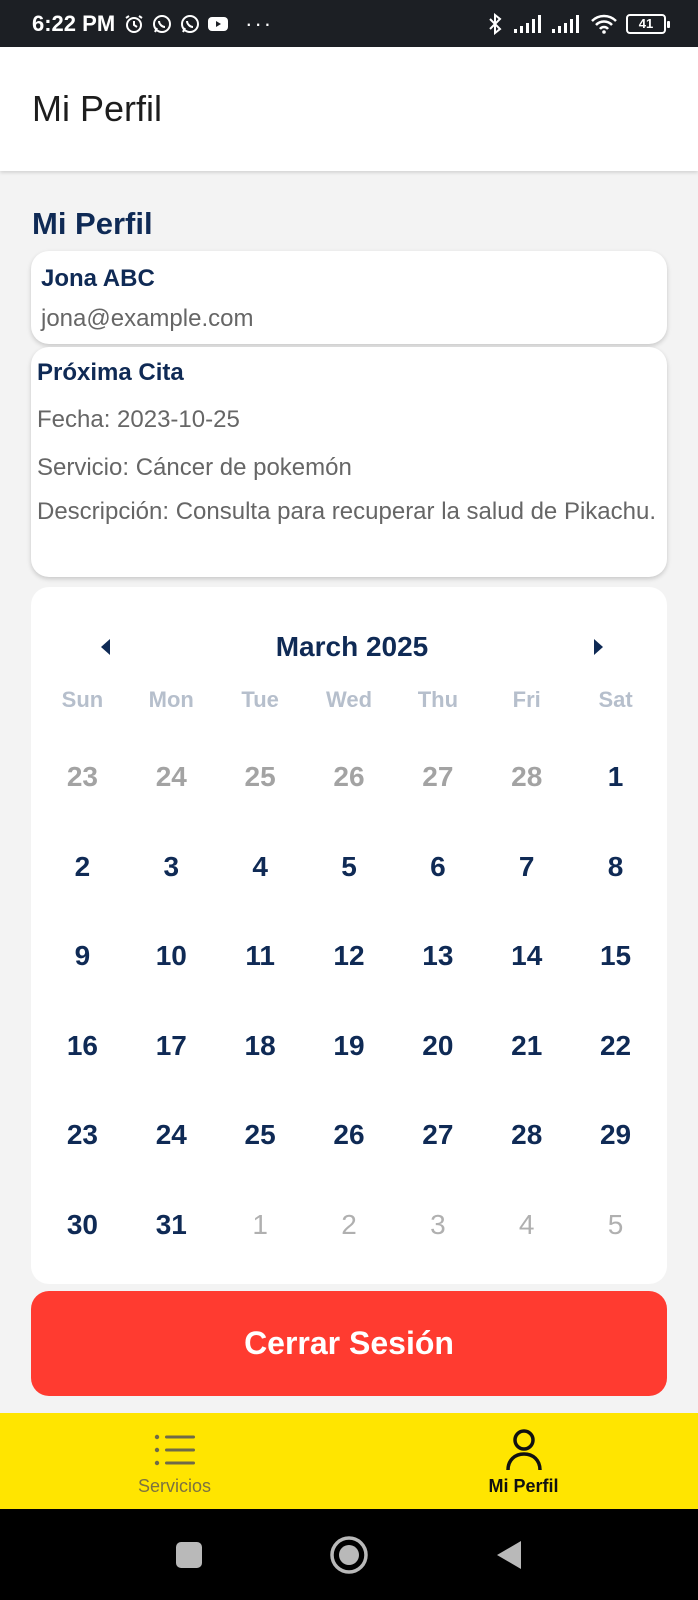 The height and width of the screenshot is (1600, 698). What do you see at coordinates (437, 1051) in the screenshot?
I see `calendar-day: 20` at bounding box center [437, 1051].